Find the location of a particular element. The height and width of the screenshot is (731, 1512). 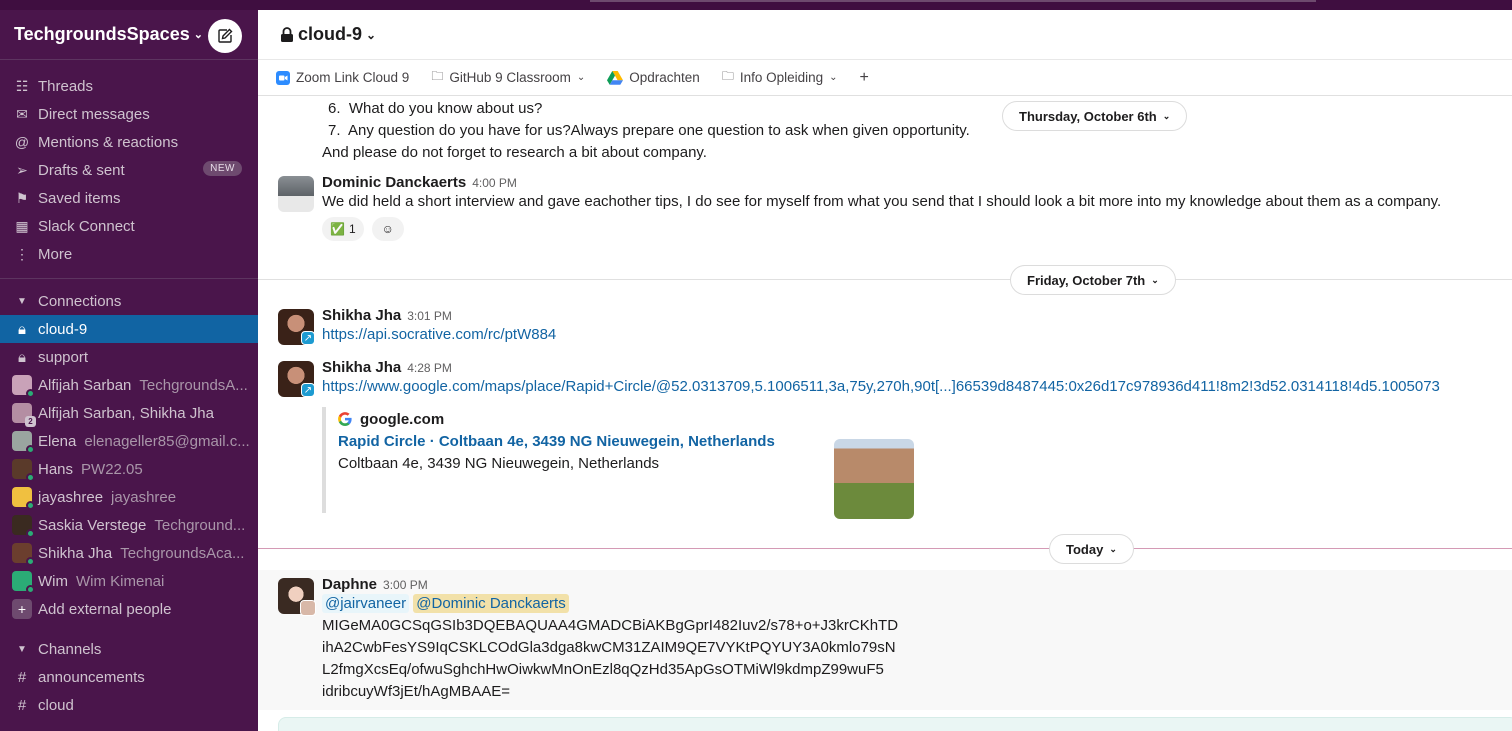

sender-name: Dominic Danckaerts is located at coordinates (394, 182).